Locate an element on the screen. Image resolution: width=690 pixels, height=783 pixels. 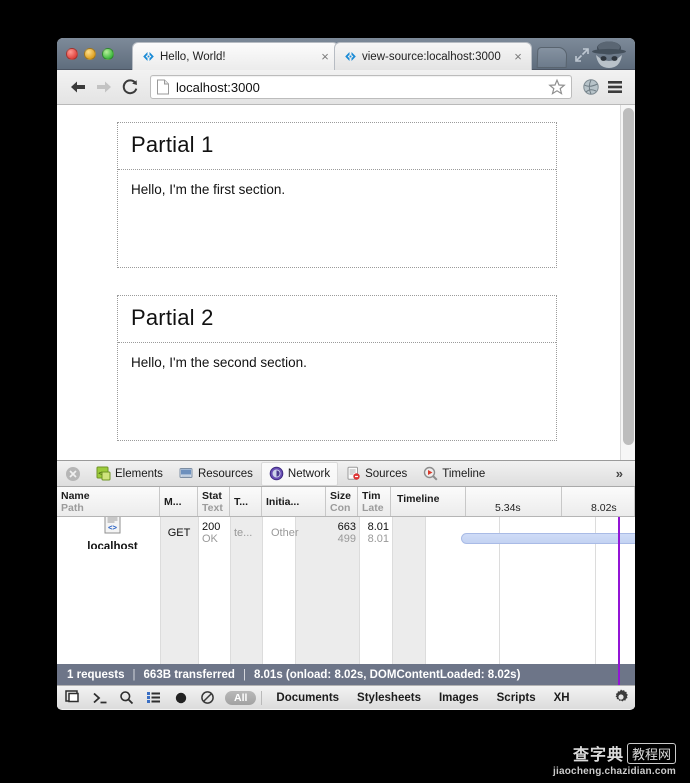
address-bar: localhost:3000 is located at coordinates (361, 87).